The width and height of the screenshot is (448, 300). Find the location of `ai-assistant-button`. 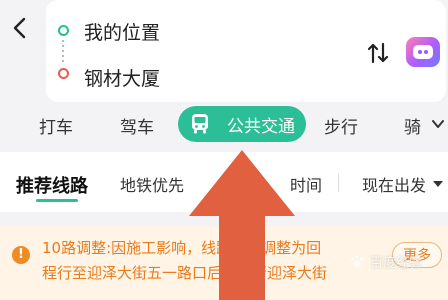

ai-assistant-button is located at coordinates (423, 52).